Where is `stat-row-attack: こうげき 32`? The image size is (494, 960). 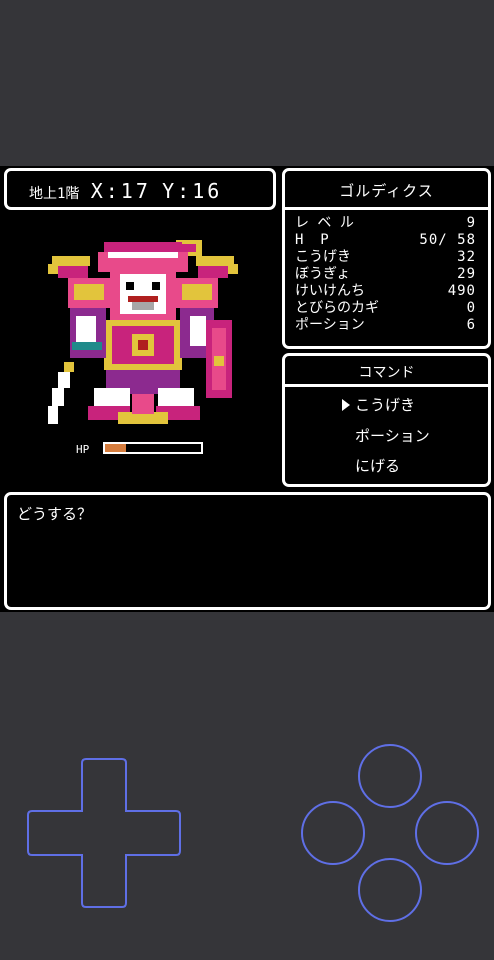
stat-row-attack: こうげき 32 is located at coordinates (385, 257).